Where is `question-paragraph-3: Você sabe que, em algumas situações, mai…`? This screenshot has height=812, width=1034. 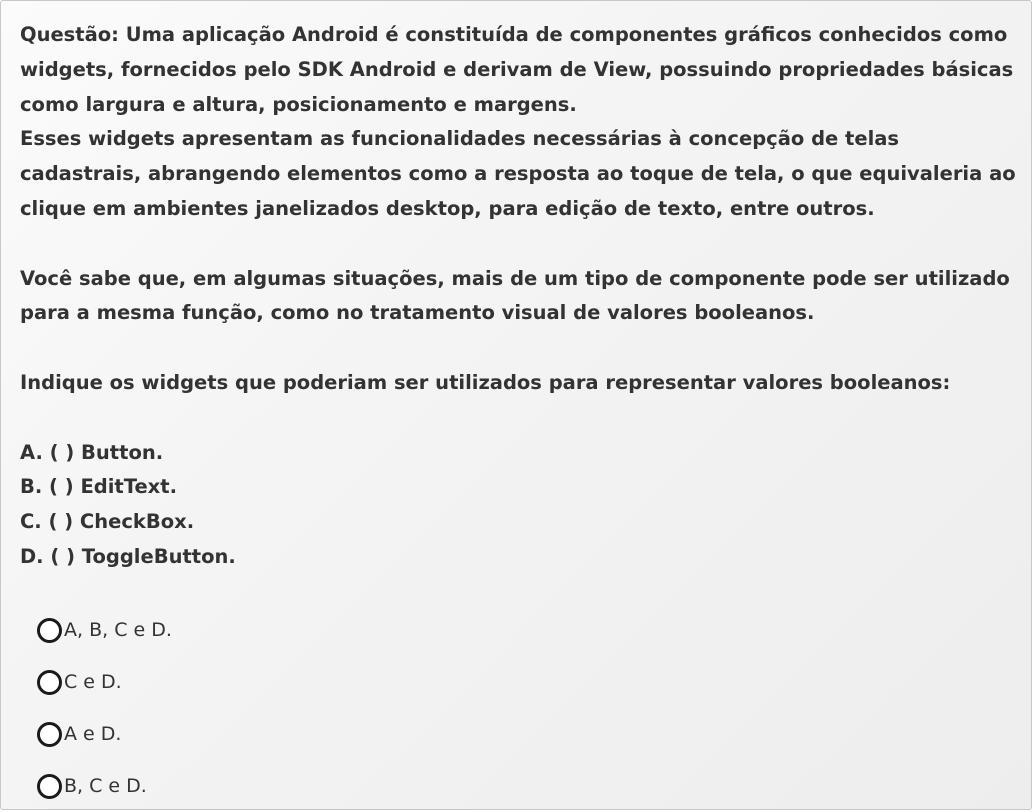 question-paragraph-3: Você sabe que, em algumas situações, mai… is located at coordinates (515, 295).